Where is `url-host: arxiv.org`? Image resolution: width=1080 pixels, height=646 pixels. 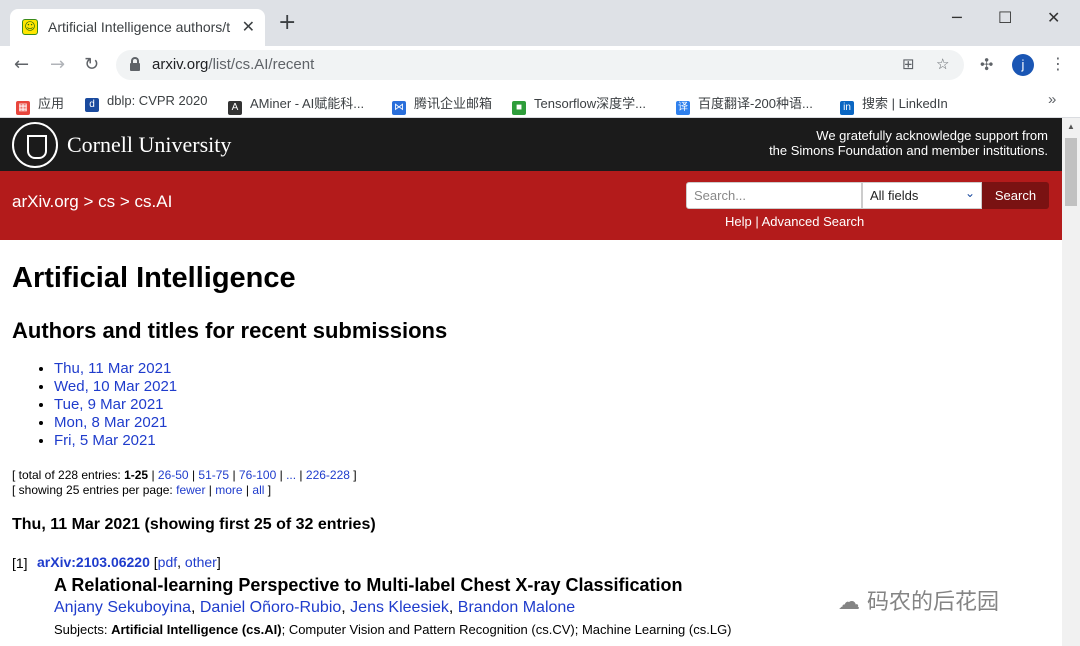
url-host: arxiv.org is located at coordinates (180, 64).